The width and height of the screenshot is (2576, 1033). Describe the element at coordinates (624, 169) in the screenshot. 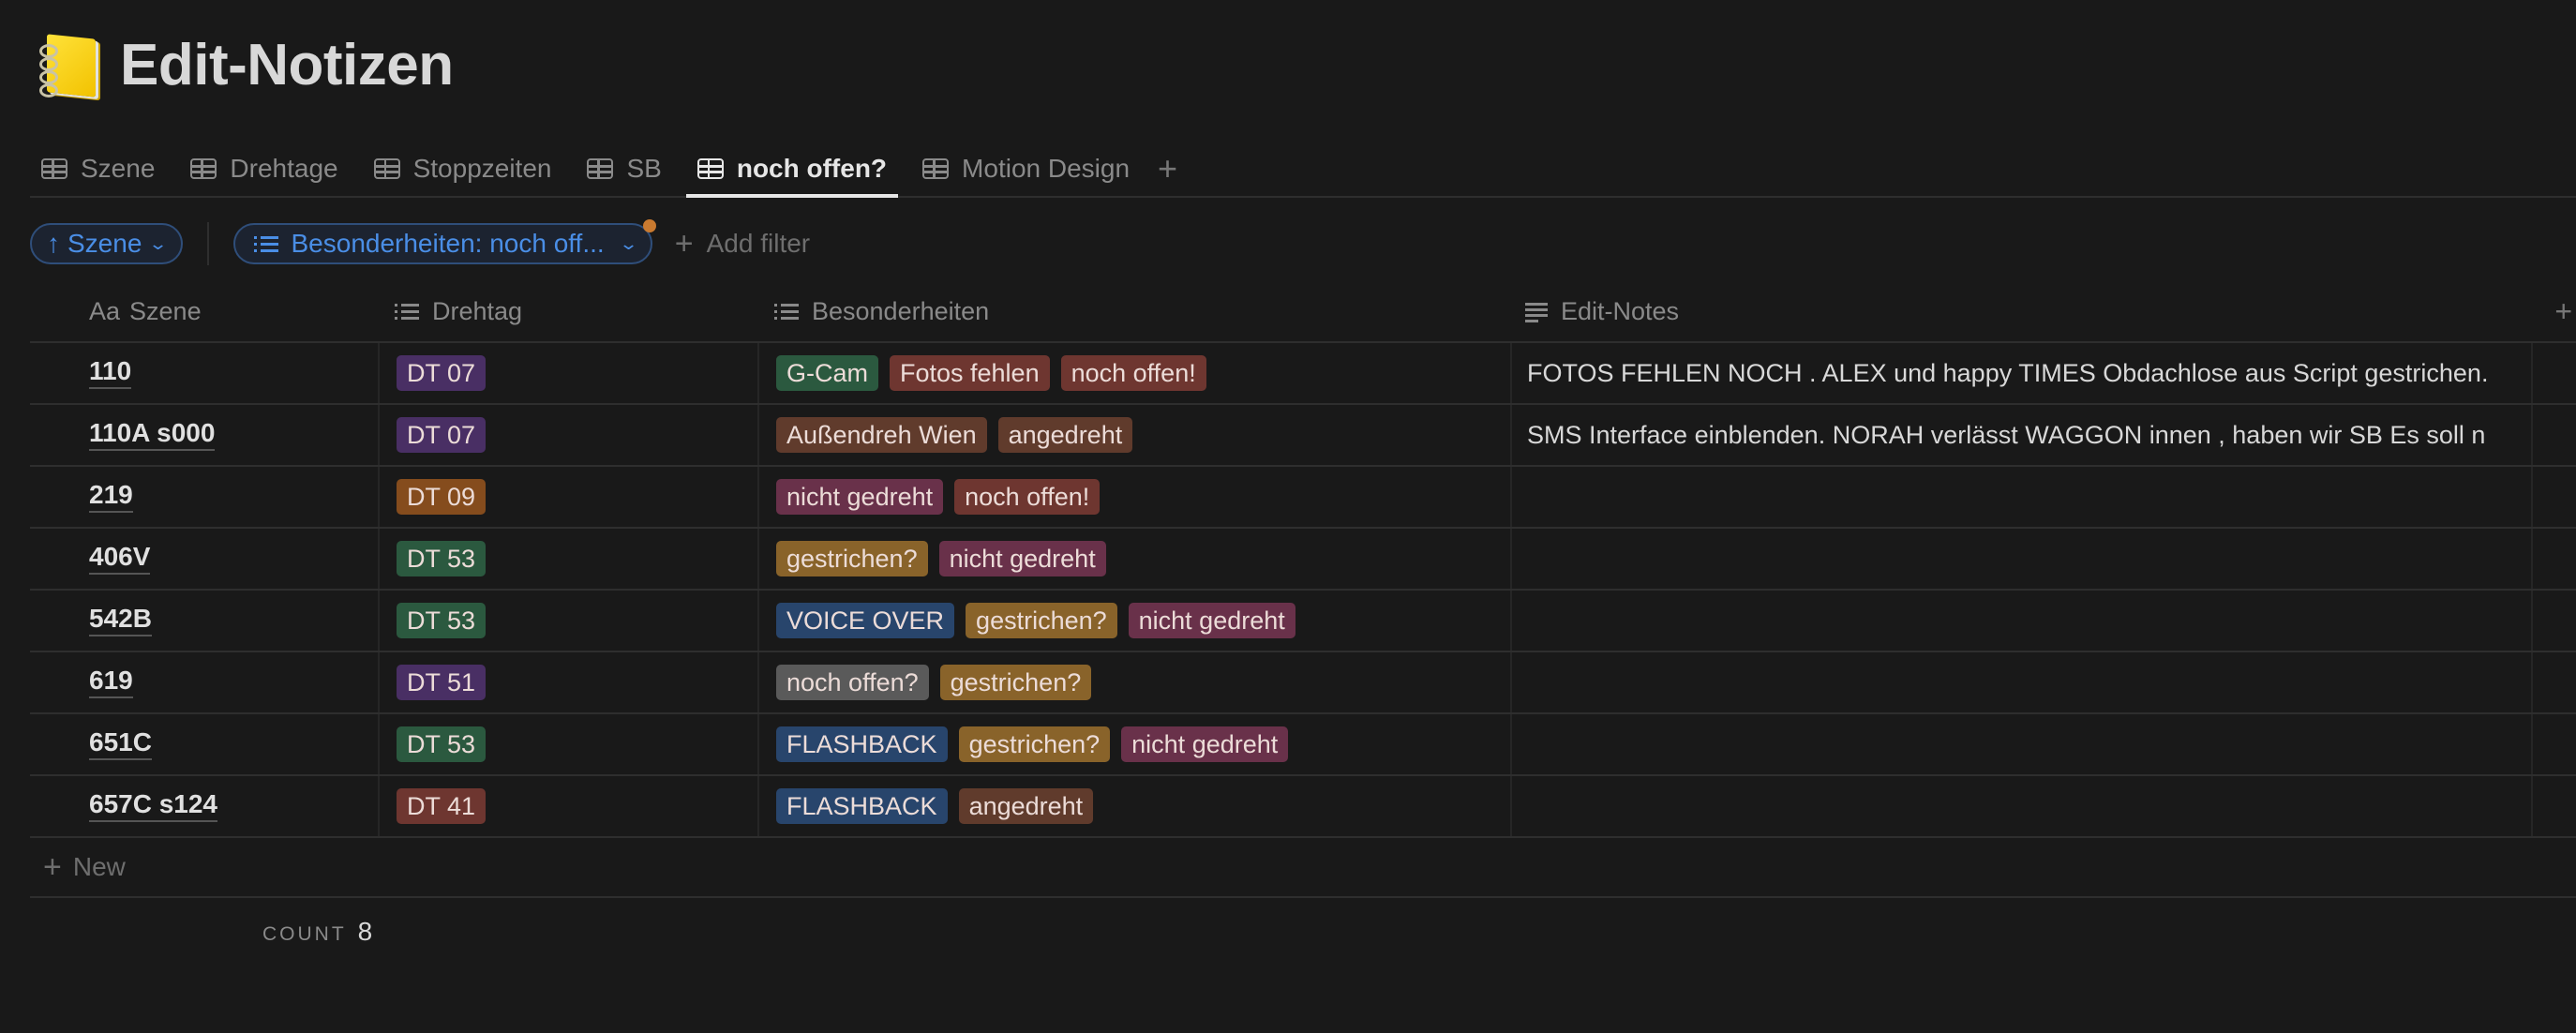

I see `tab-sb: SB` at that location.